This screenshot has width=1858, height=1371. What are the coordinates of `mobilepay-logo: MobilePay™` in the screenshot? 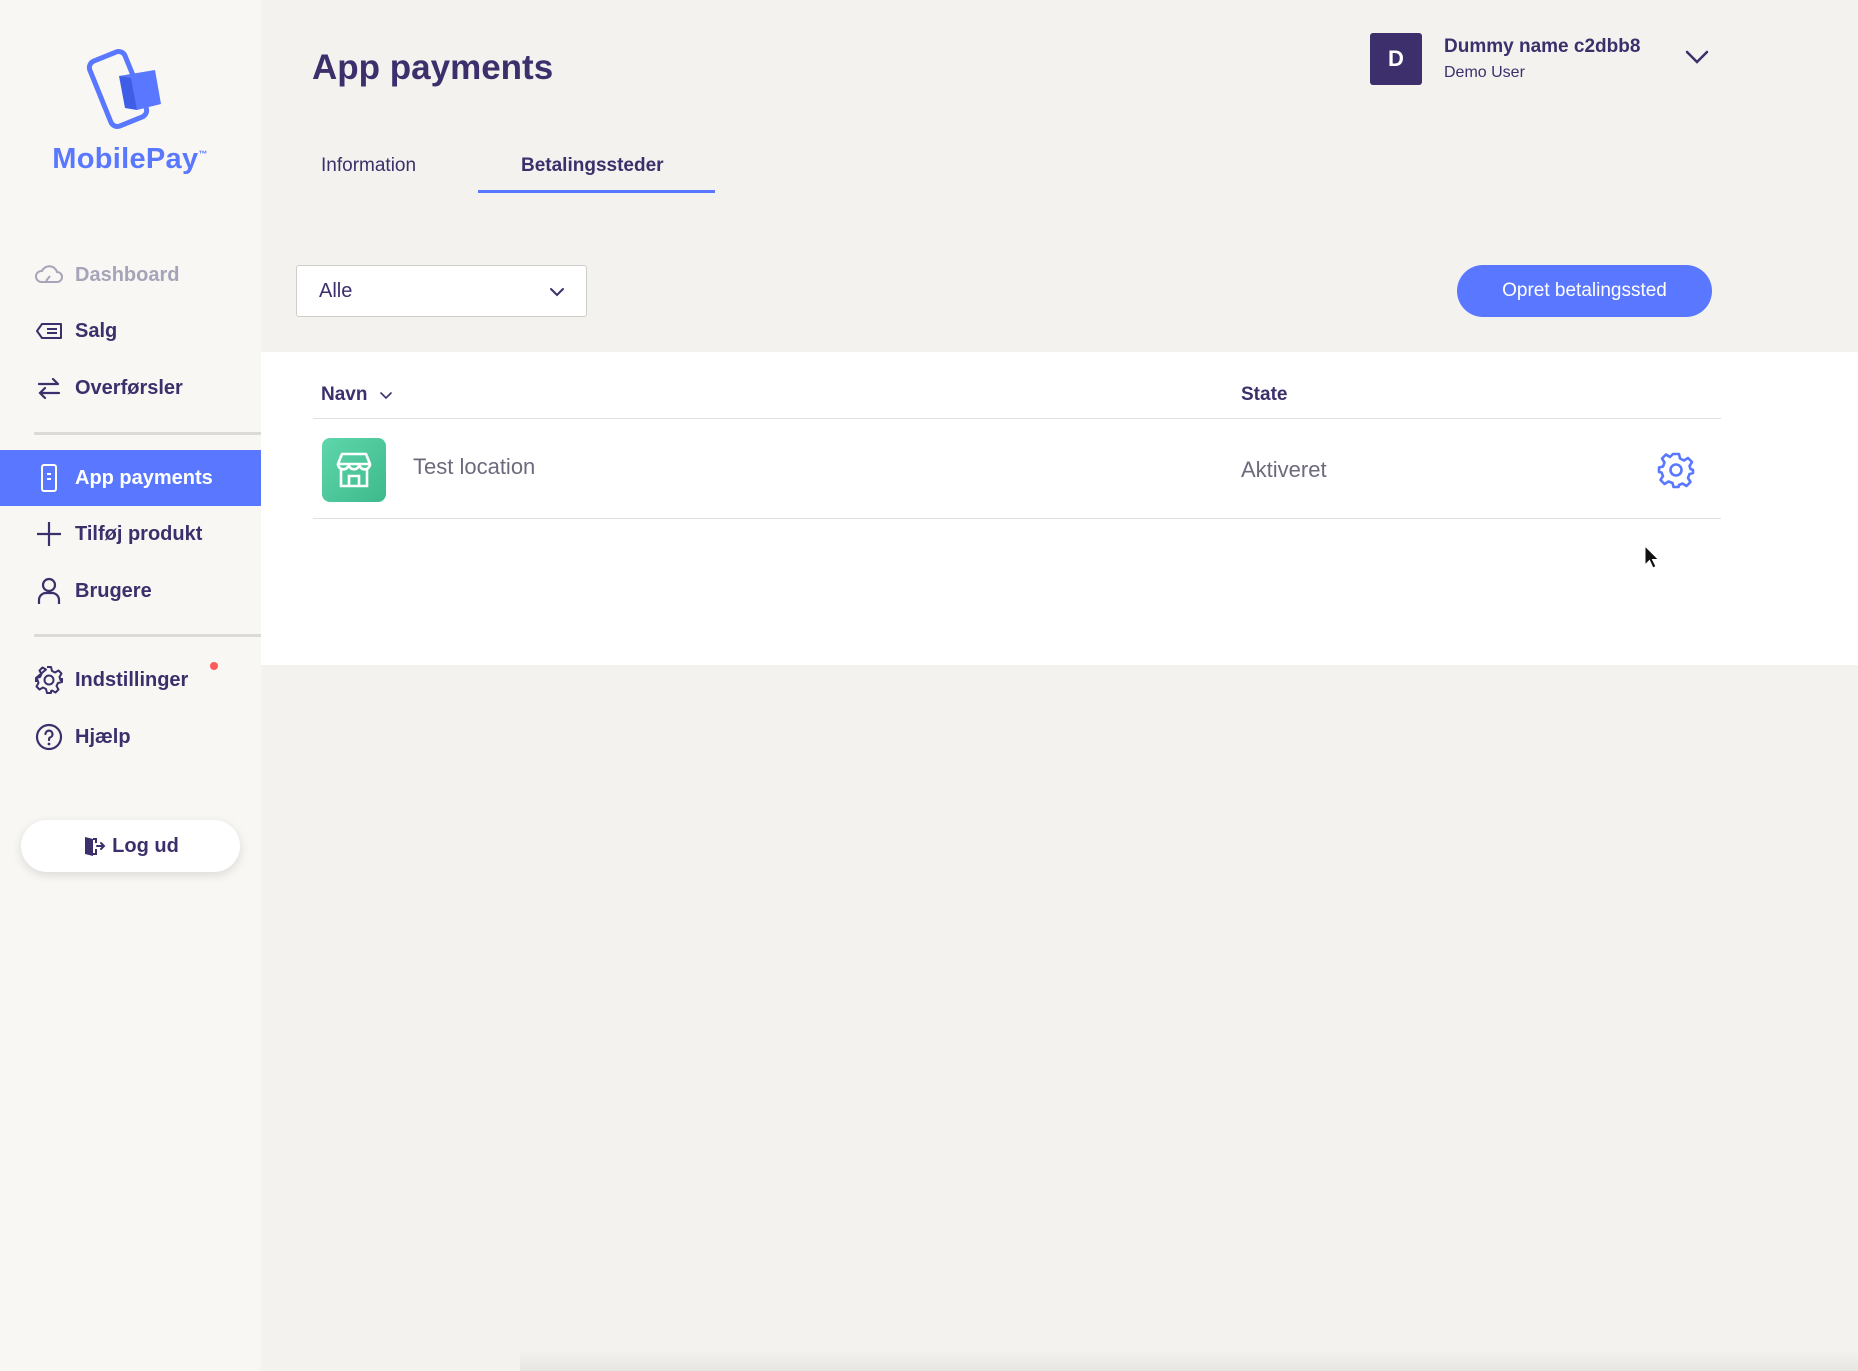 It's located at (130, 113).